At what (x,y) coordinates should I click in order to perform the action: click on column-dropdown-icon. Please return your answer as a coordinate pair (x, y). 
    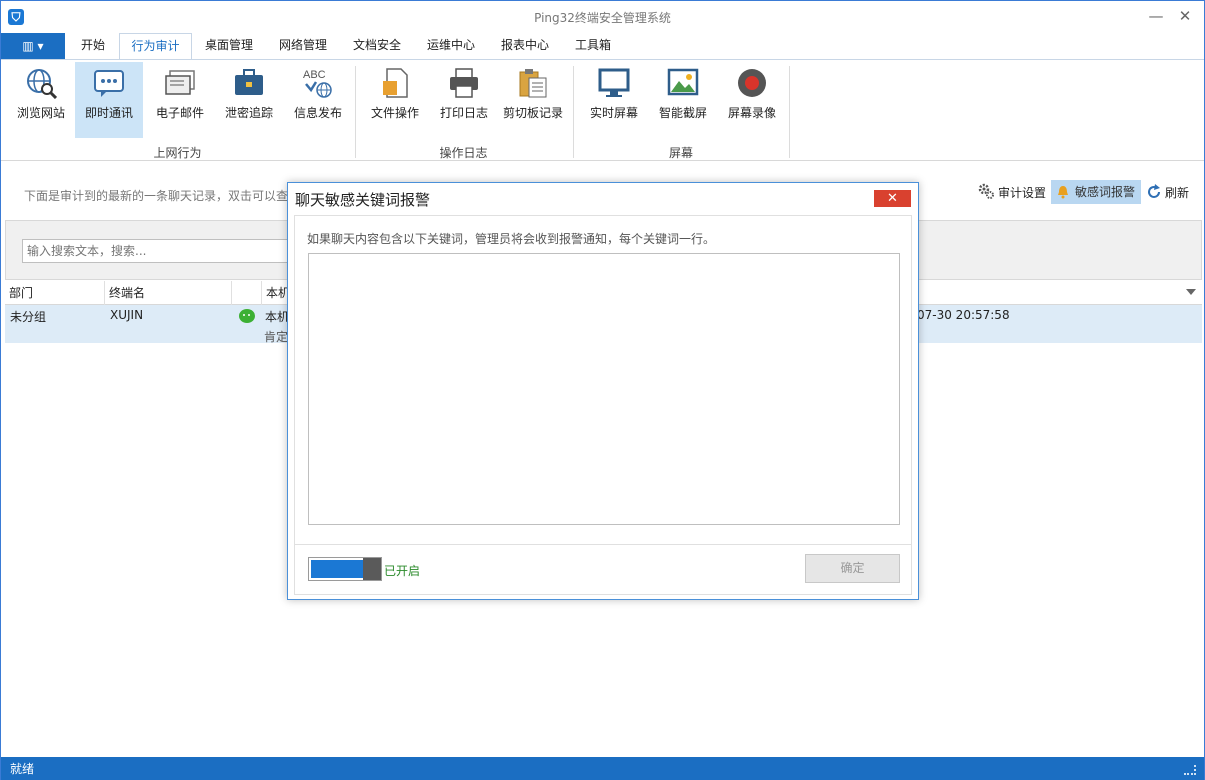
    Looking at the image, I should click on (1191, 292).